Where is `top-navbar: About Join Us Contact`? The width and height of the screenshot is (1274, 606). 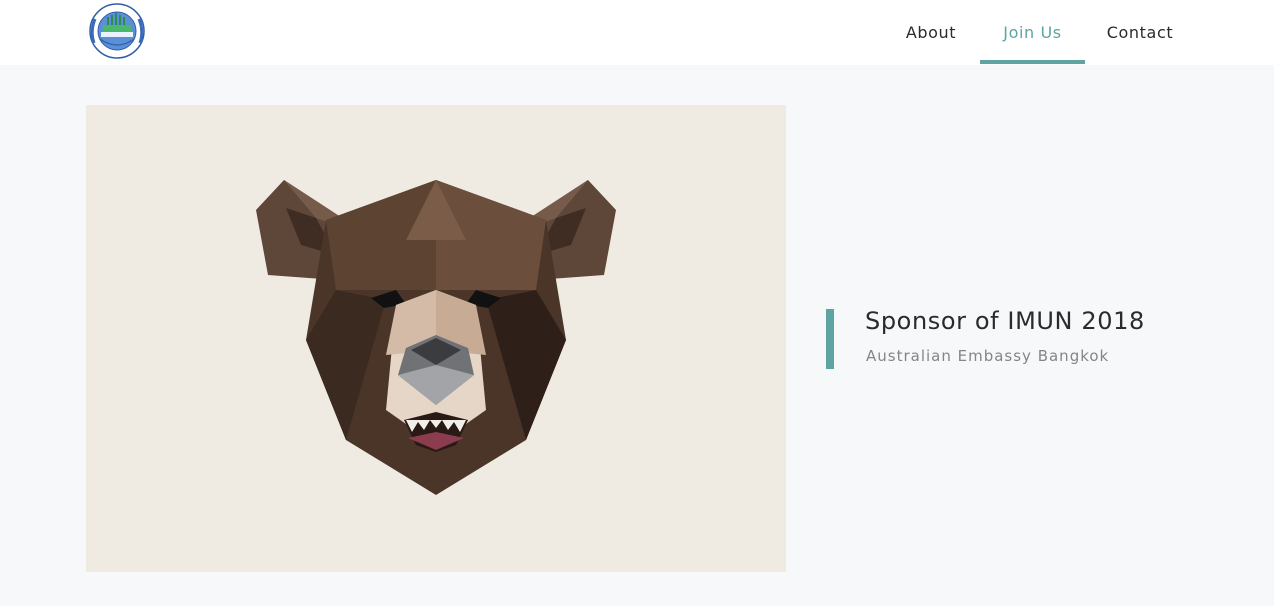
top-navbar: About Join Us Contact is located at coordinates (637, 32).